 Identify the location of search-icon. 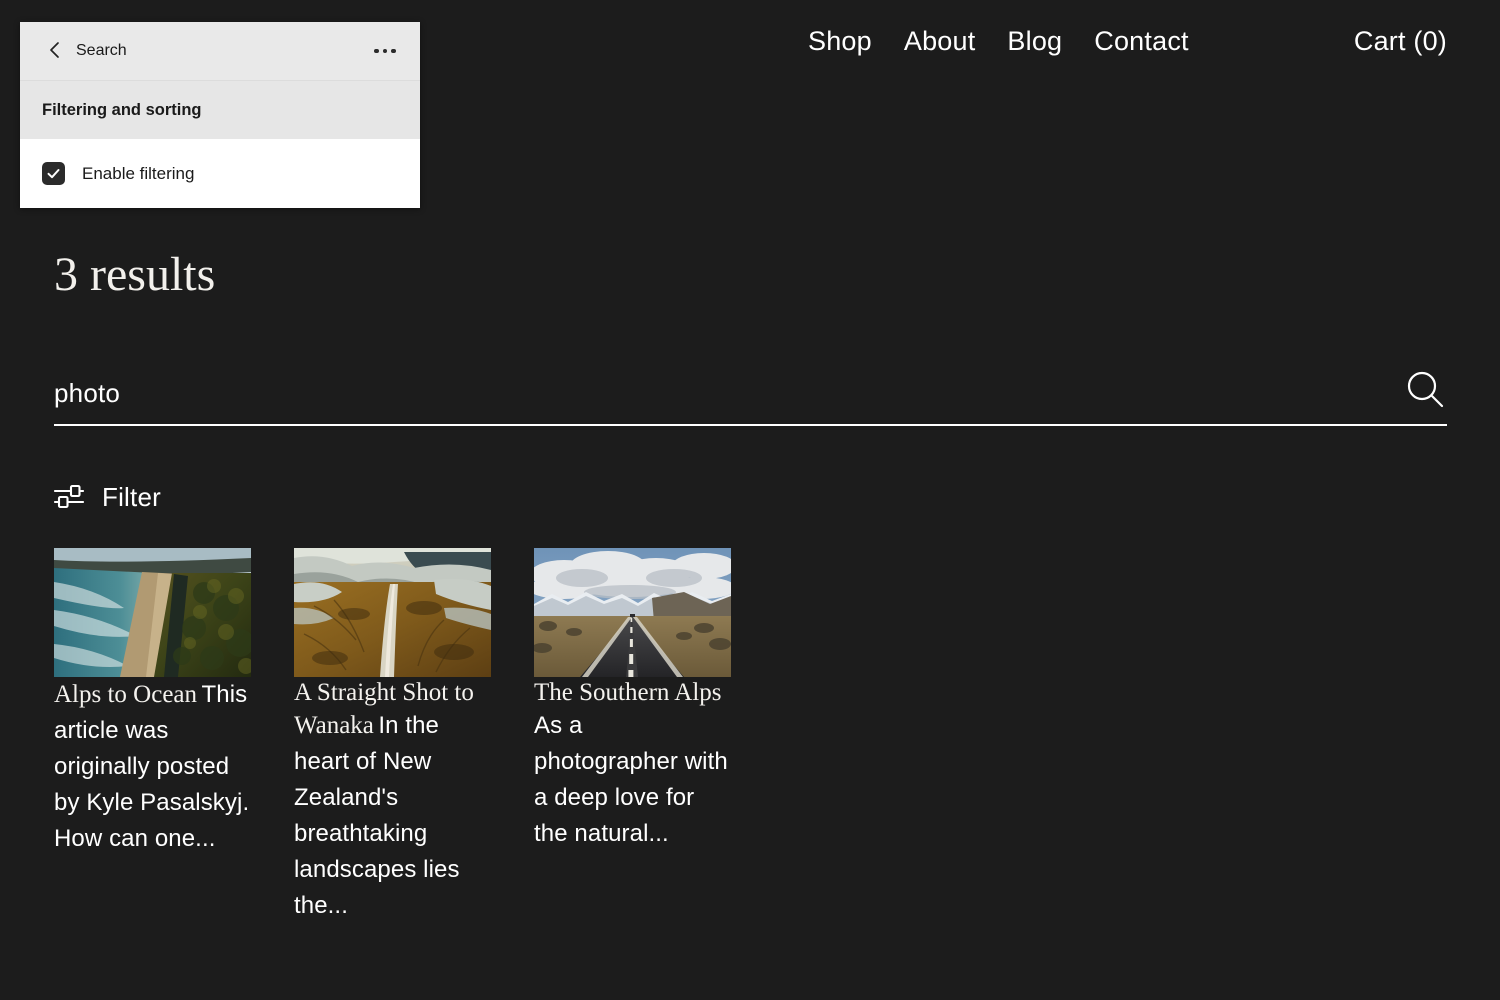
(1425, 390).